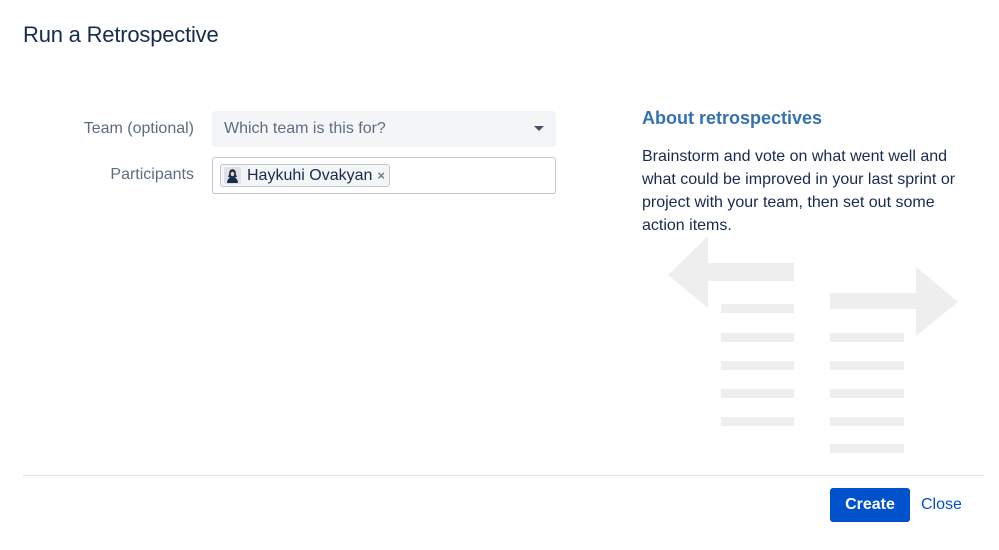 This screenshot has width=999, height=550. I want to click on participants-input: Haykuhi Ovakyan ×, so click(384, 175).